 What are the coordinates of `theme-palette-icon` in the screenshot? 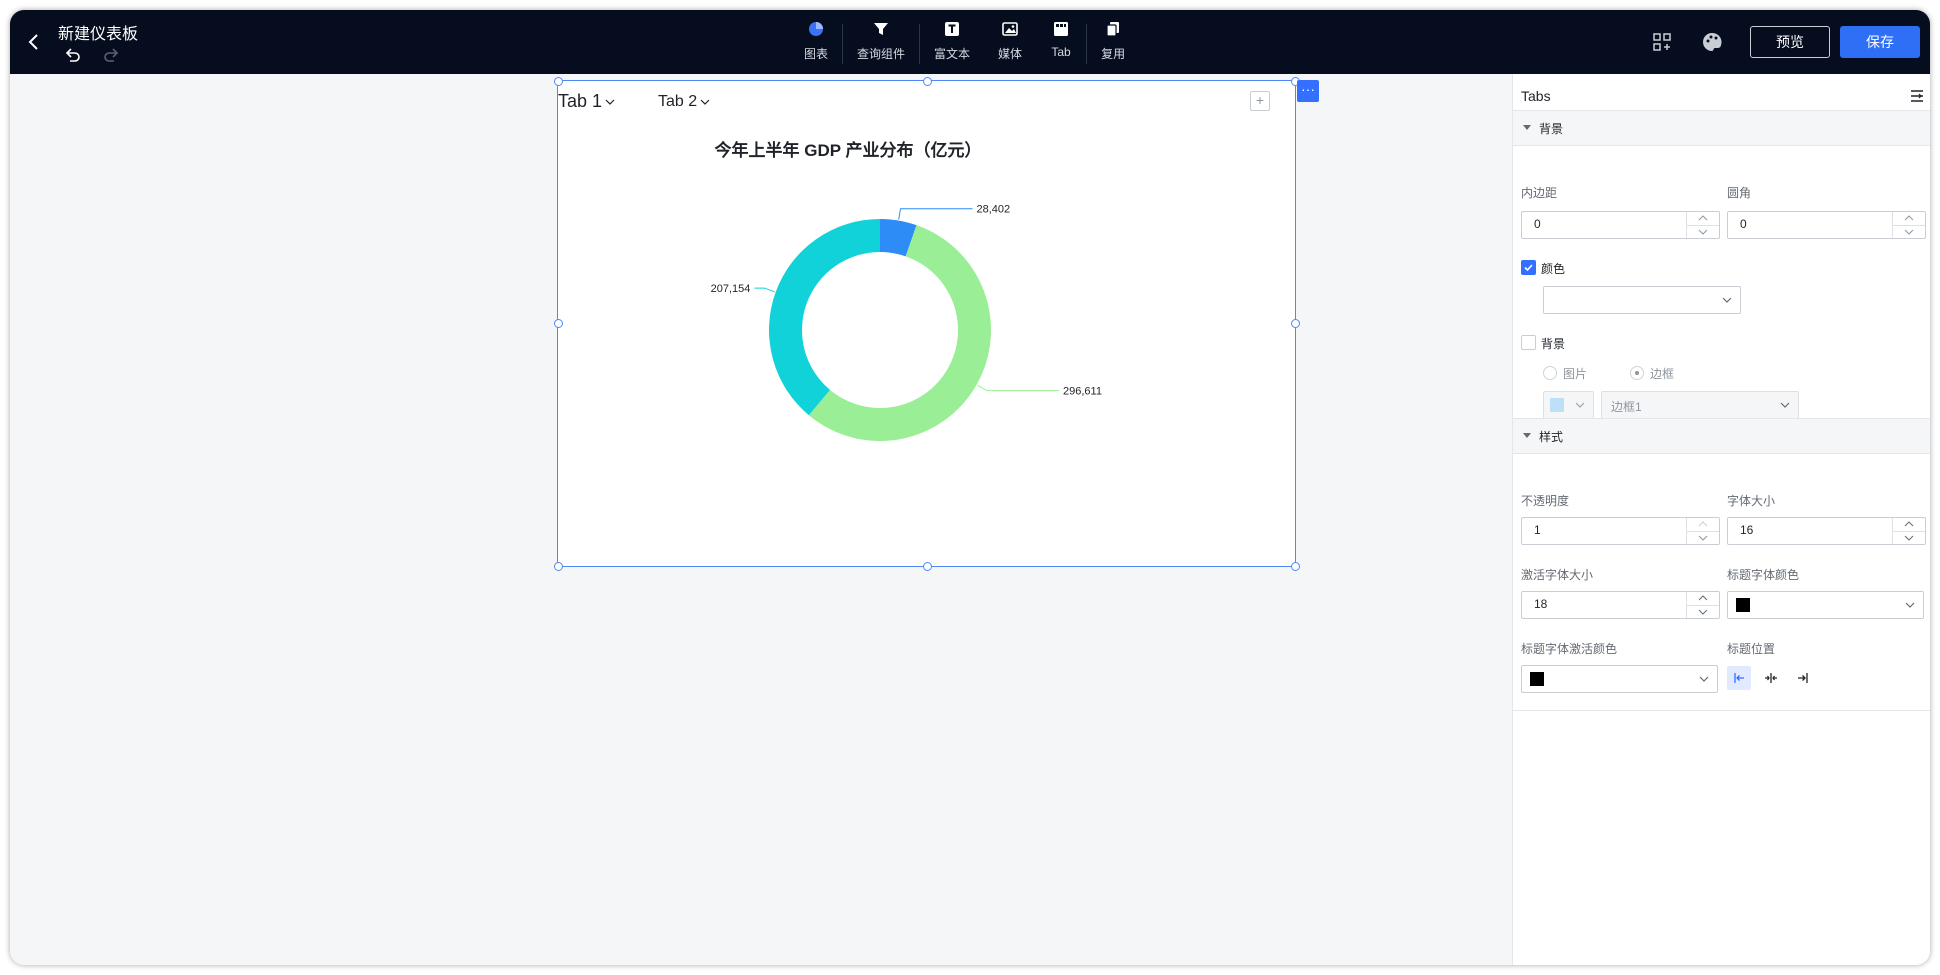 It's located at (1712, 42).